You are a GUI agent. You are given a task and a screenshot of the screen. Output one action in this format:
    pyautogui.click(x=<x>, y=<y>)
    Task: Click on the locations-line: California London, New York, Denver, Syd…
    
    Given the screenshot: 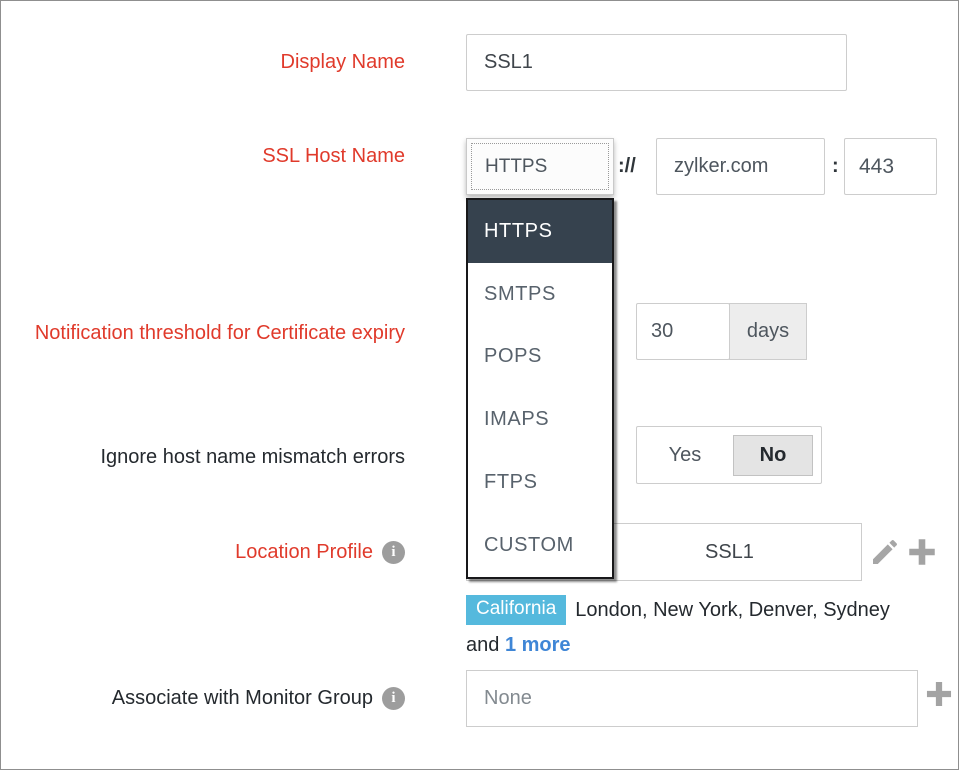 What is the action you would take?
    pyautogui.click(x=678, y=610)
    